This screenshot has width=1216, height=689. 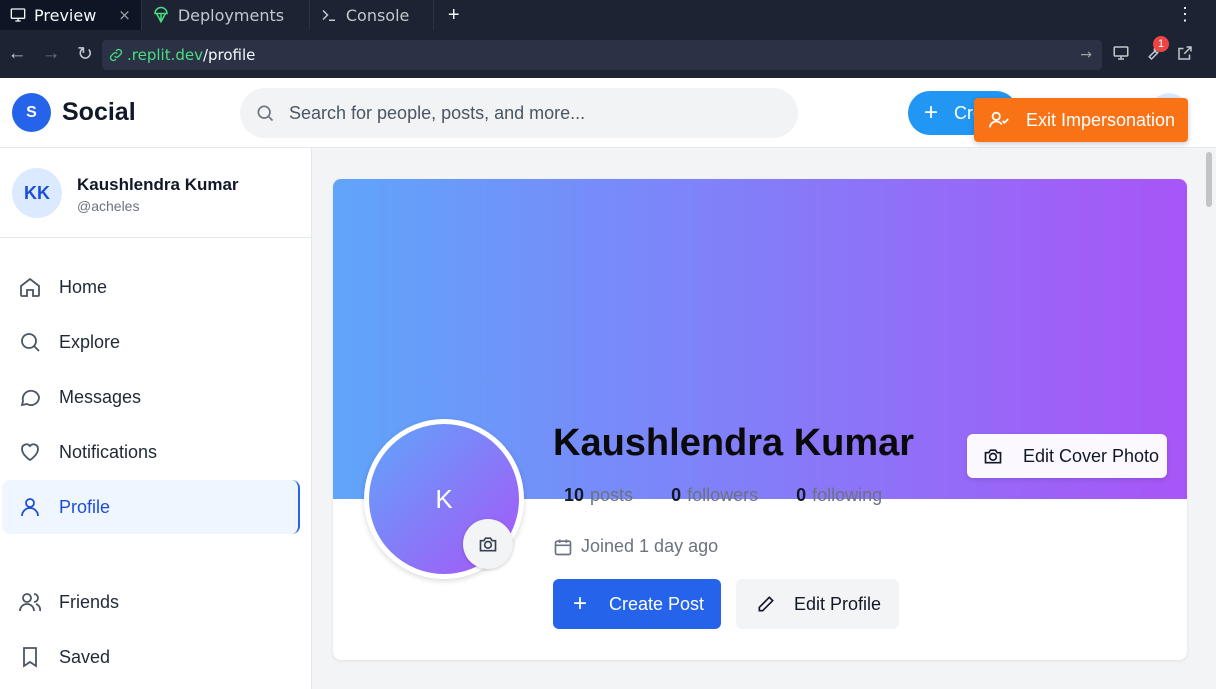 I want to click on devtools-button: 1, so click(x=1156, y=51).